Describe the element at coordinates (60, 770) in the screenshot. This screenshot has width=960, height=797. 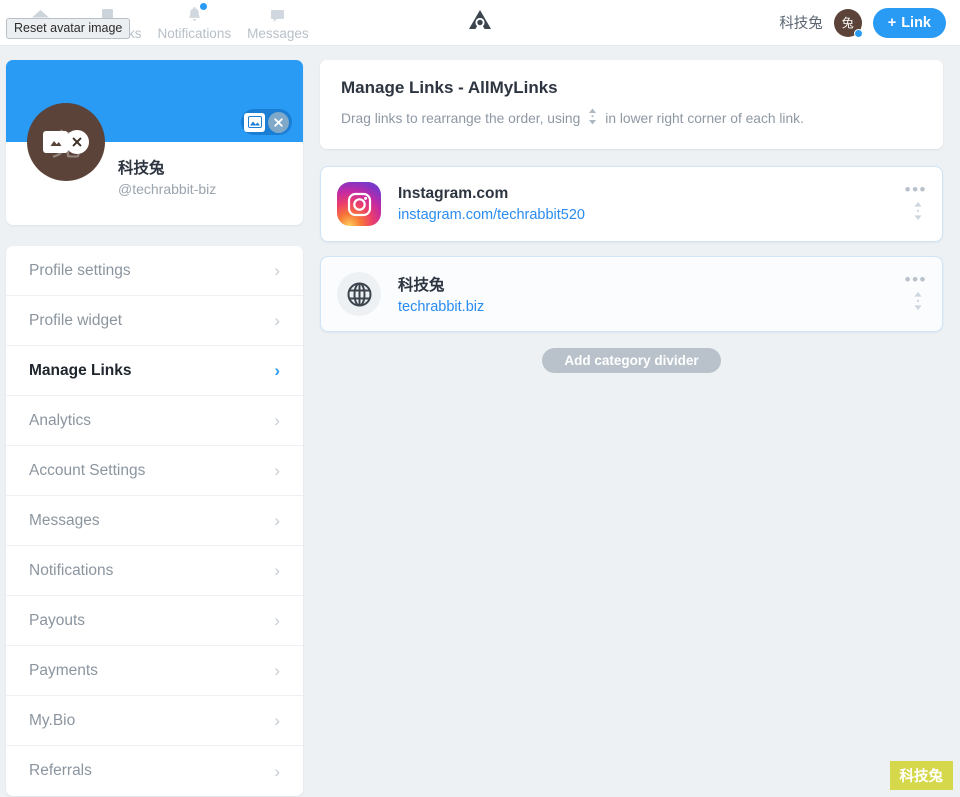
I see `sidebar-item-label: Referrals` at that location.